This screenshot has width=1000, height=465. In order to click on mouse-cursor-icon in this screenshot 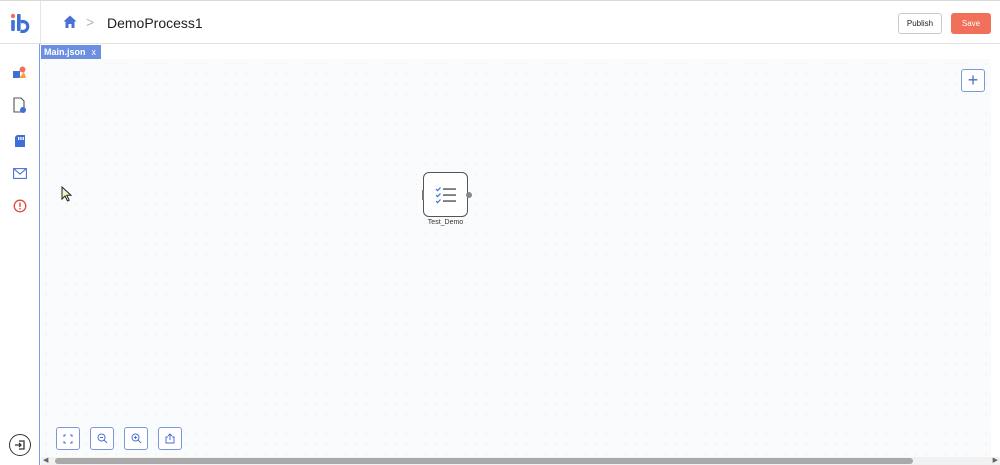, I will do `click(67, 194)`.